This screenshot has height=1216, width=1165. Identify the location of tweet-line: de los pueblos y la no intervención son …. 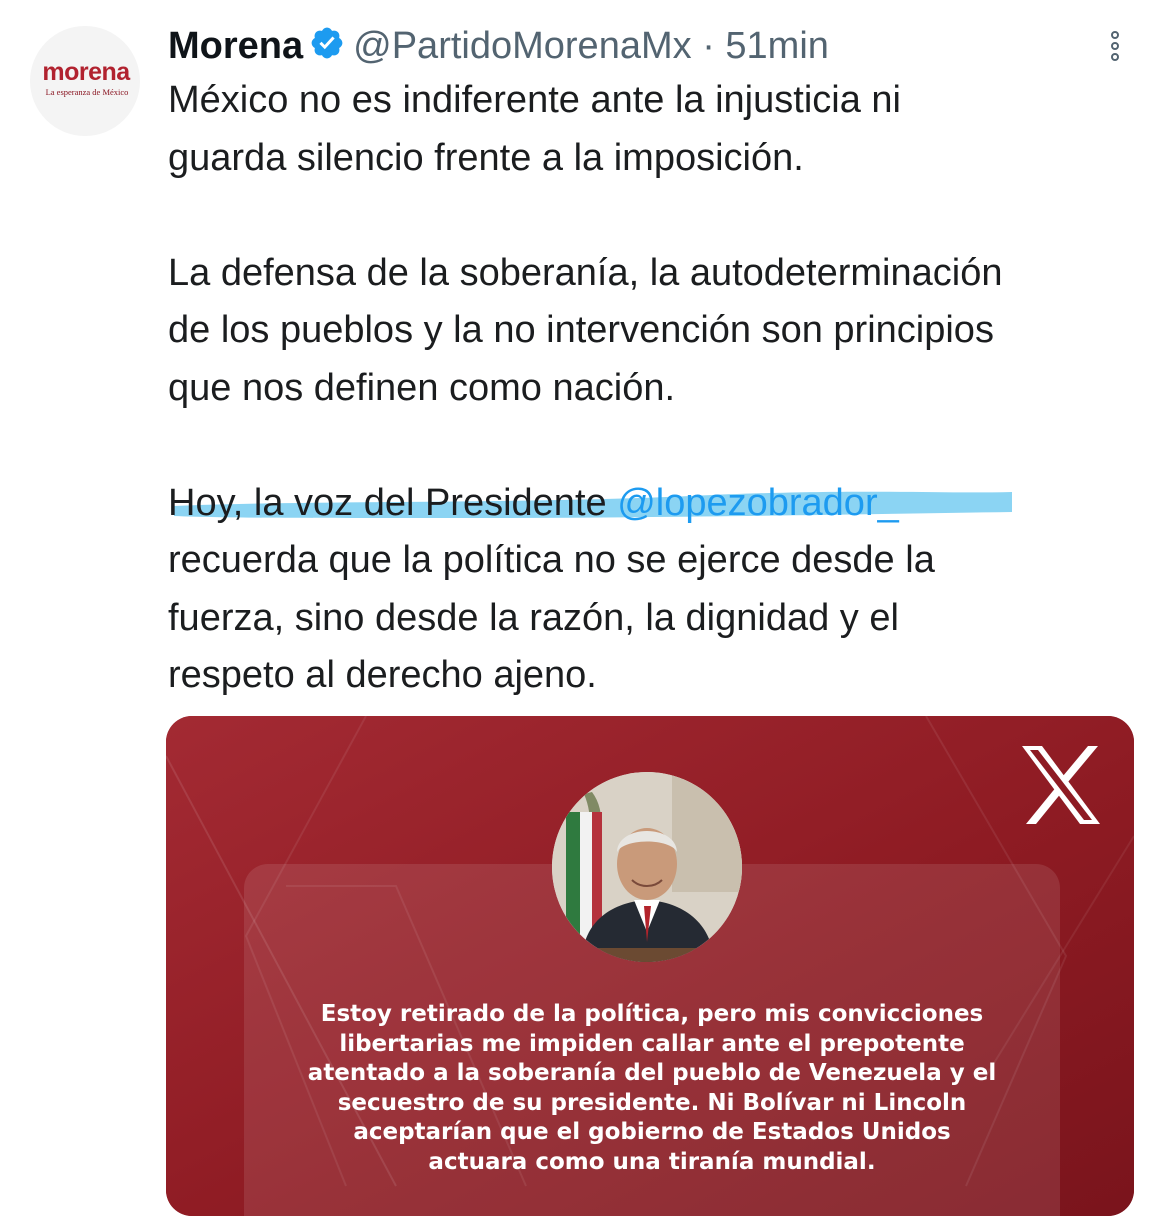
(581, 330).